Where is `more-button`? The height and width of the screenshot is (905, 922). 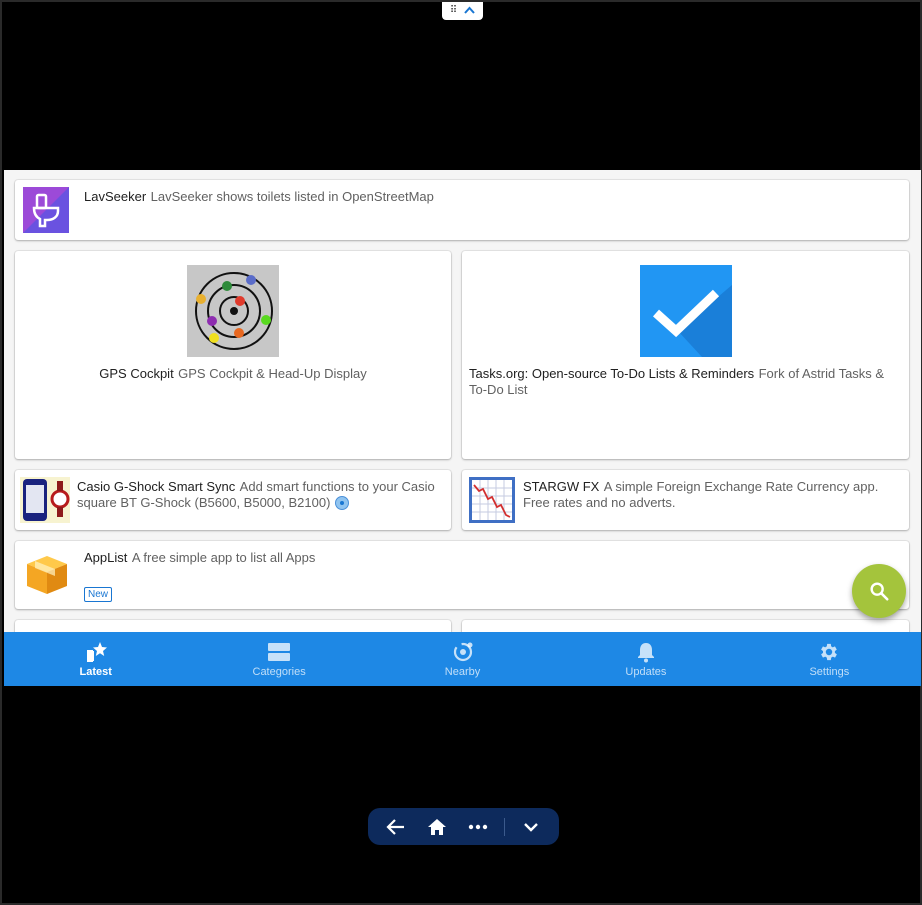
more-button is located at coordinates (478, 827).